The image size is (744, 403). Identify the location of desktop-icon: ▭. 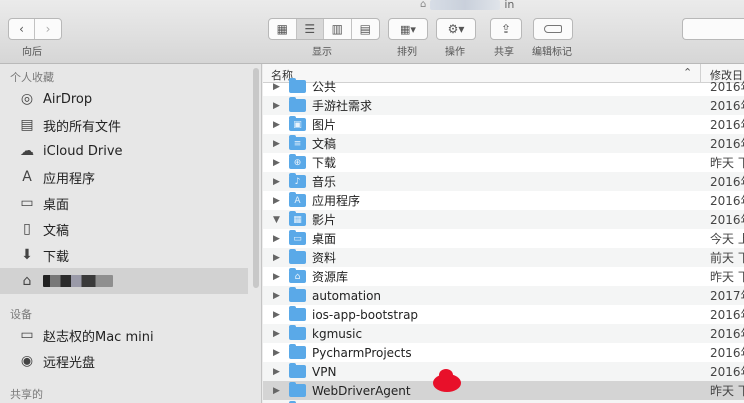
(27, 203).